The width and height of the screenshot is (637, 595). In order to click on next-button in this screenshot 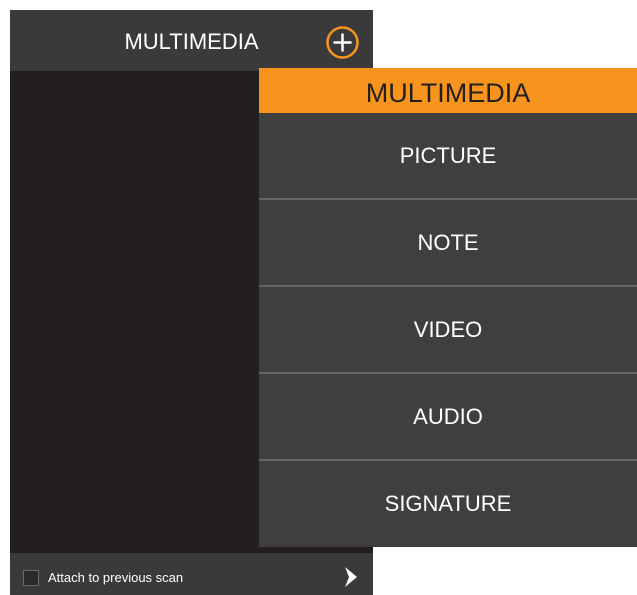, I will do `click(351, 577)`.